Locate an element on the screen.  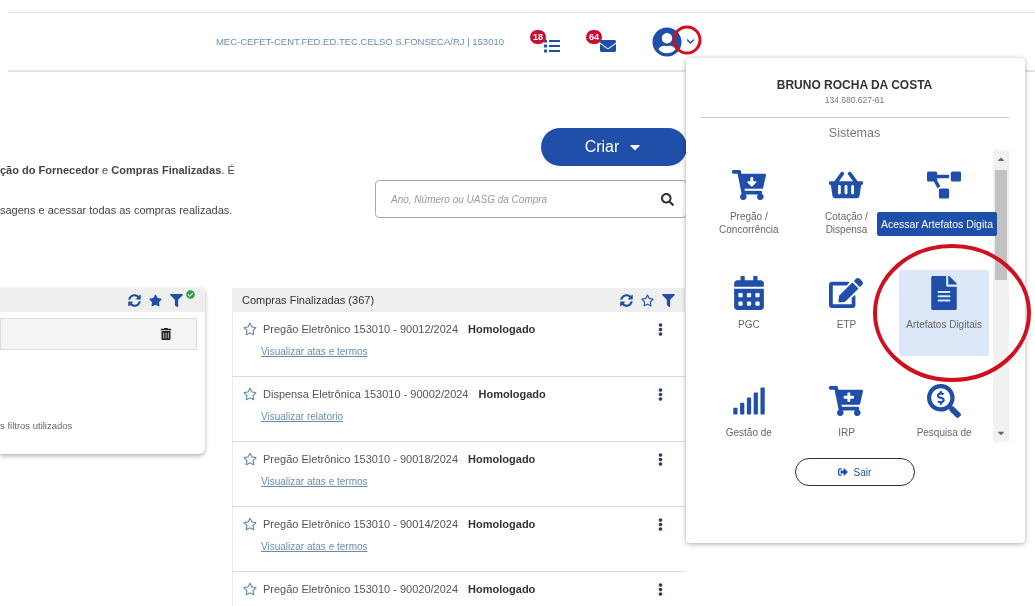
purchase-title: Pregão Eletrônico 153010 - 90020/2024 is located at coordinates (361, 589).